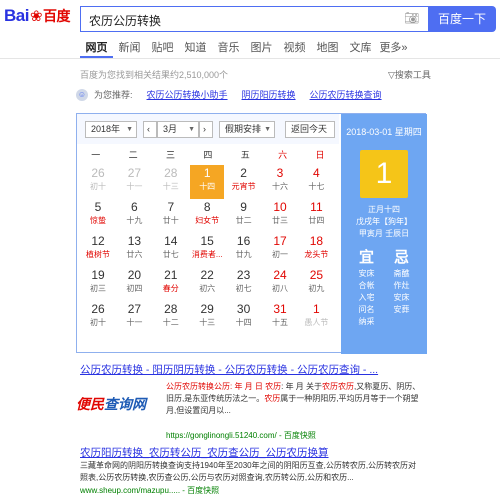 The width and height of the screenshot is (500, 498). What do you see at coordinates (316, 254) in the screenshot?
I see `lunar-label: 龙头节` at bounding box center [316, 254].